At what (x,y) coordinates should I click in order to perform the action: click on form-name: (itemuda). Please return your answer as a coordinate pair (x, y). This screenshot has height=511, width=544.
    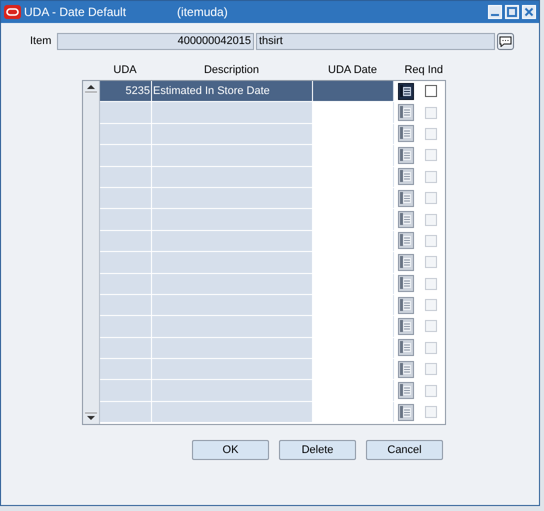
    Looking at the image, I should click on (202, 12).